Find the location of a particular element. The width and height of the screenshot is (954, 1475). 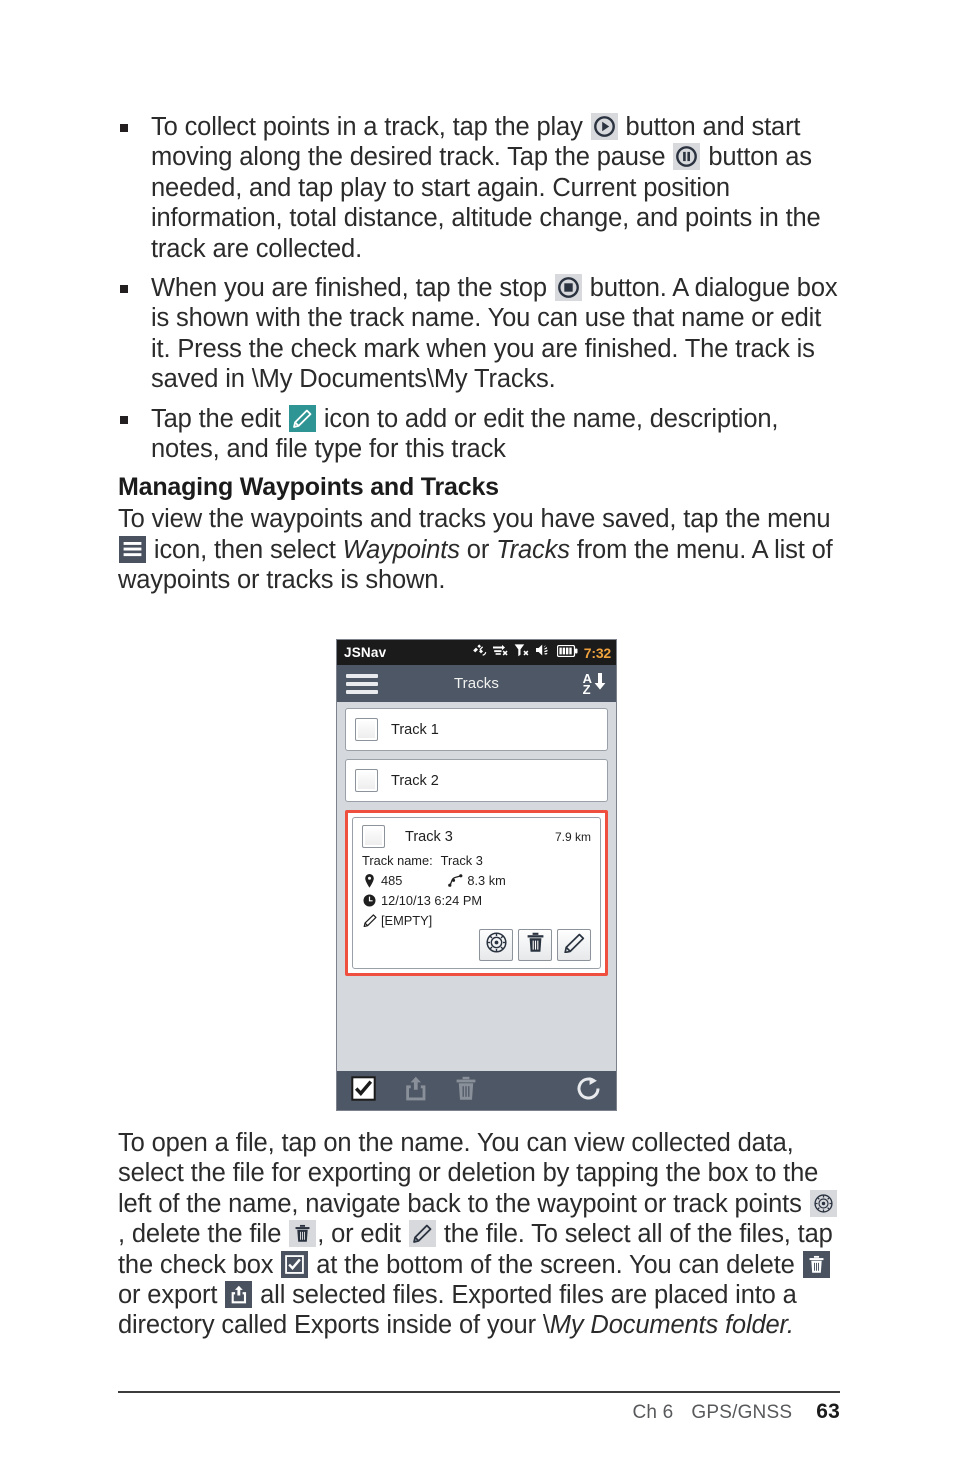

export-button is located at coordinates (416, 1091).